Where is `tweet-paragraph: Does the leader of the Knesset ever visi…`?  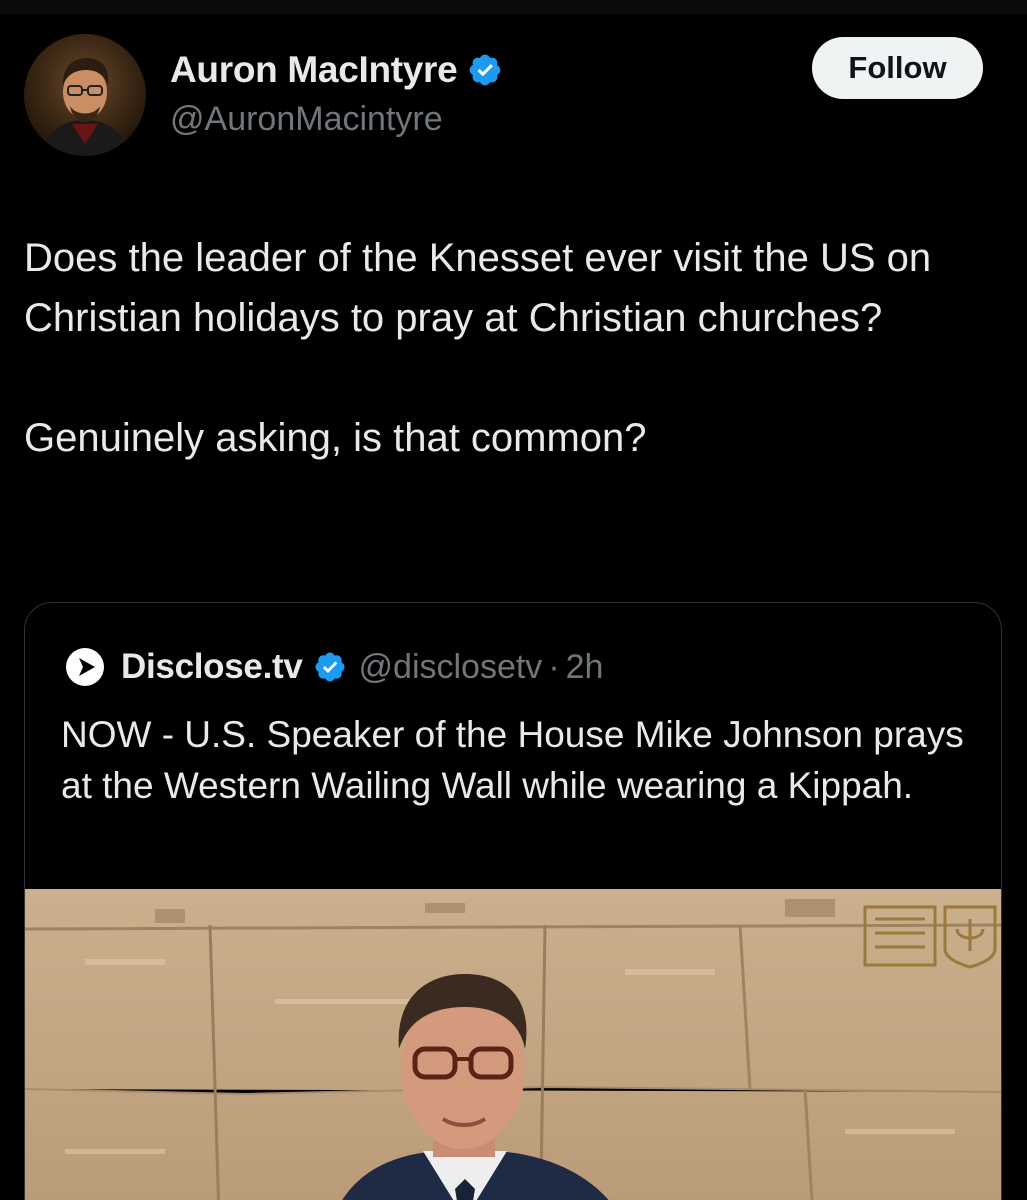 tweet-paragraph: Does the leader of the Knesset ever visi… is located at coordinates (478, 288).